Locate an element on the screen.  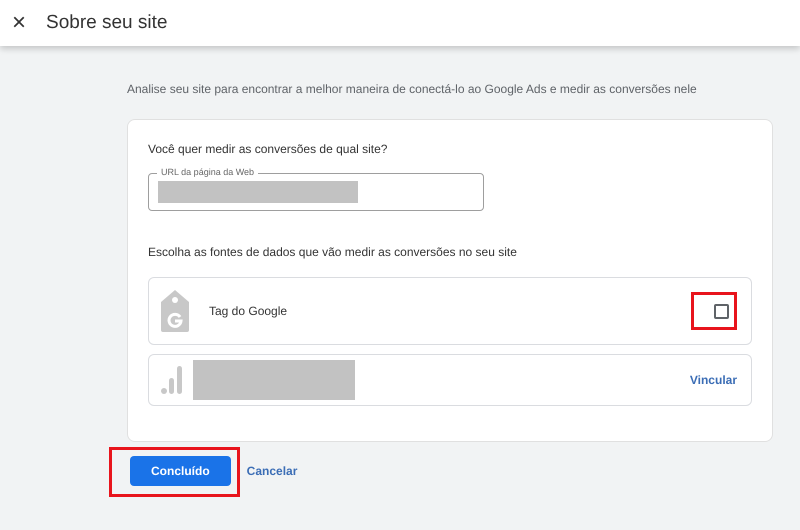
page-title: Sobre seu site is located at coordinates (107, 23).